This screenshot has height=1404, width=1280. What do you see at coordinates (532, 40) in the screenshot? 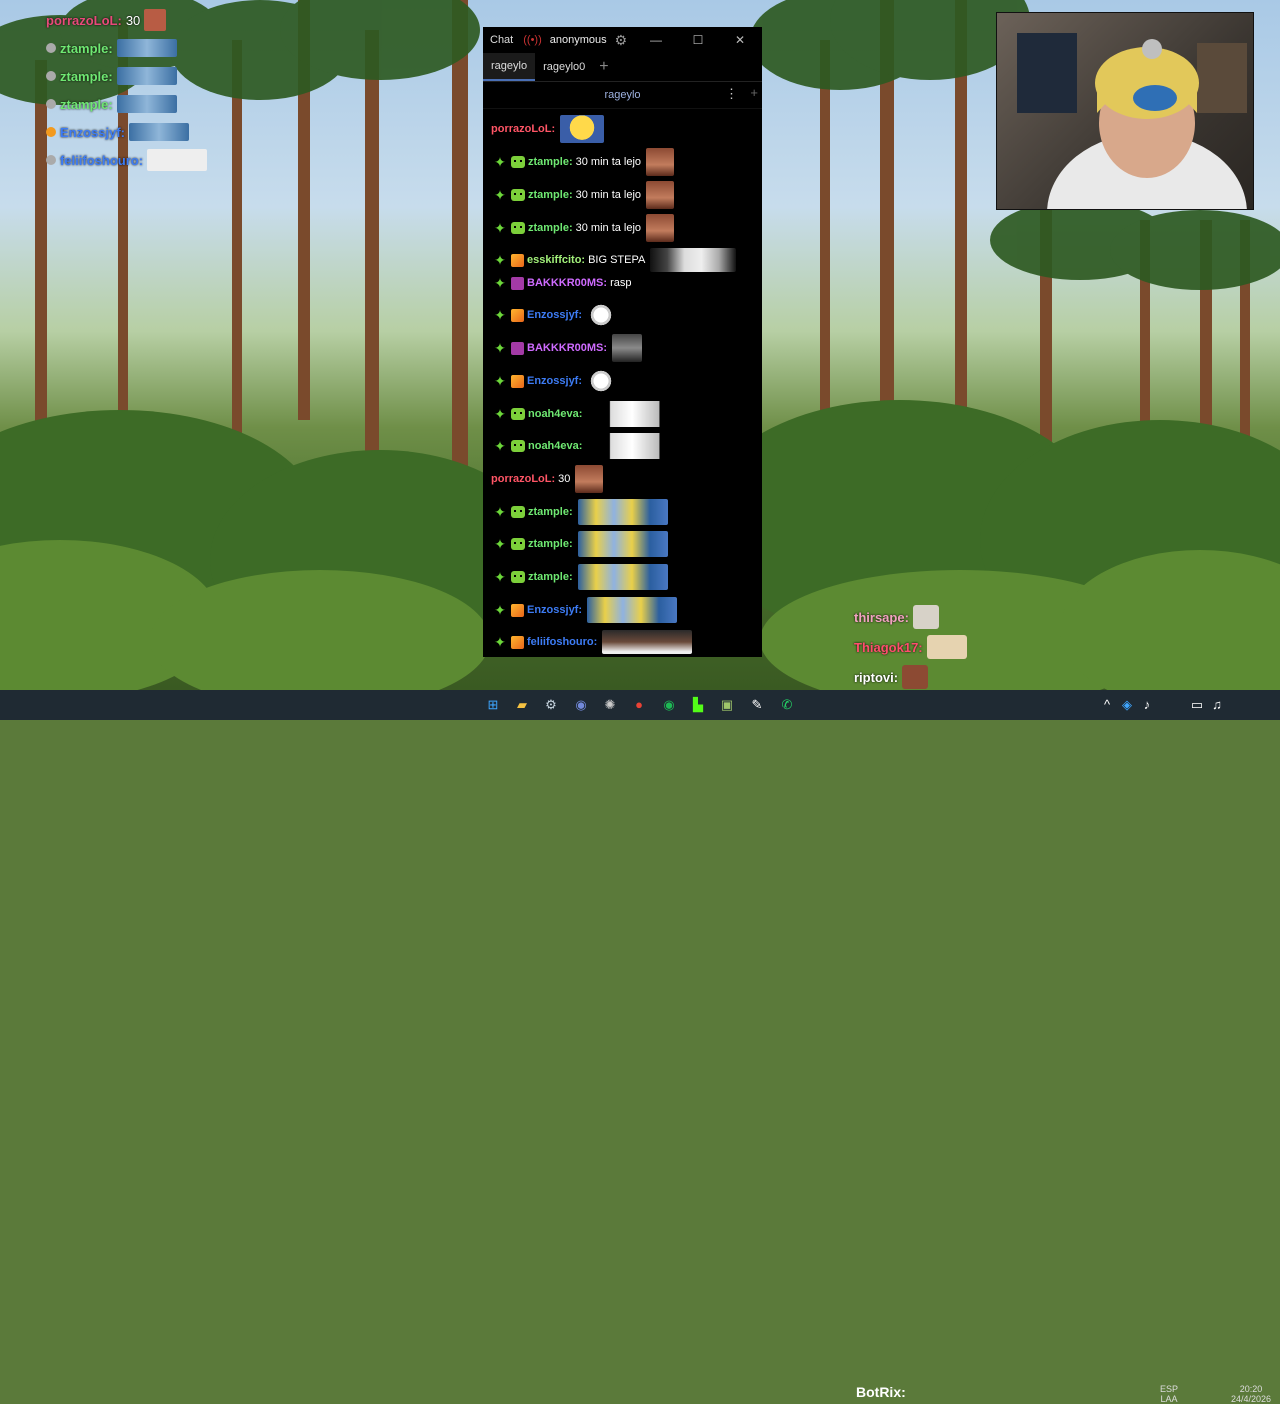
I see `streamer-mode-icon: ((•))` at bounding box center [532, 40].